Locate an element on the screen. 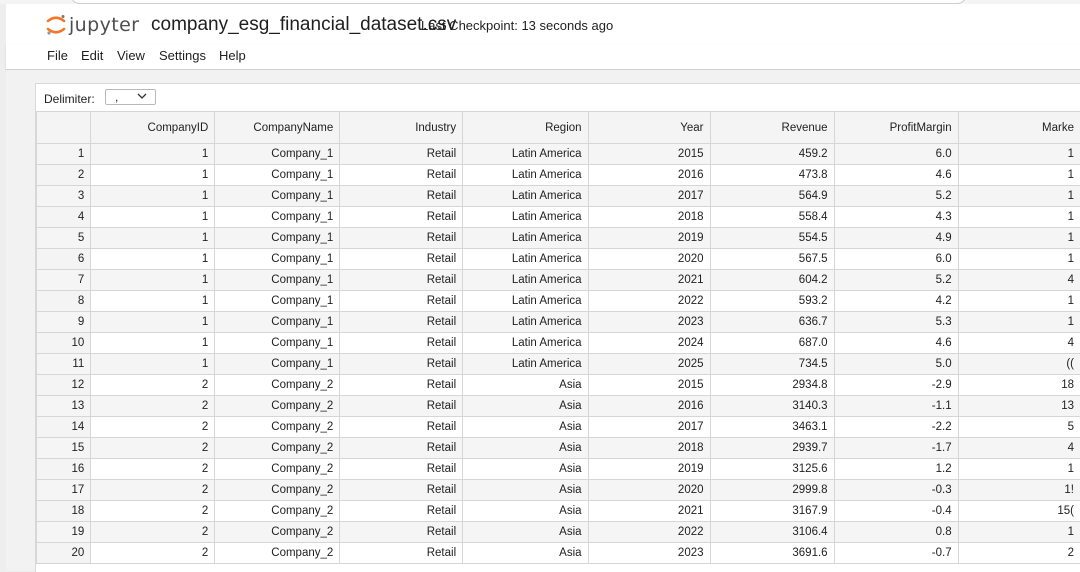 Image resolution: width=1080 pixels, height=572 pixels. delimiter-select: , is located at coordinates (130, 97).